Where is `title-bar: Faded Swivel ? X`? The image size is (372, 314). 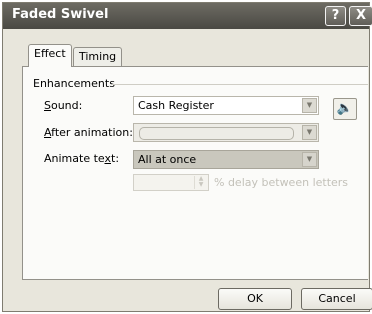
title-bar: Faded Swivel ? X is located at coordinates (187, 16).